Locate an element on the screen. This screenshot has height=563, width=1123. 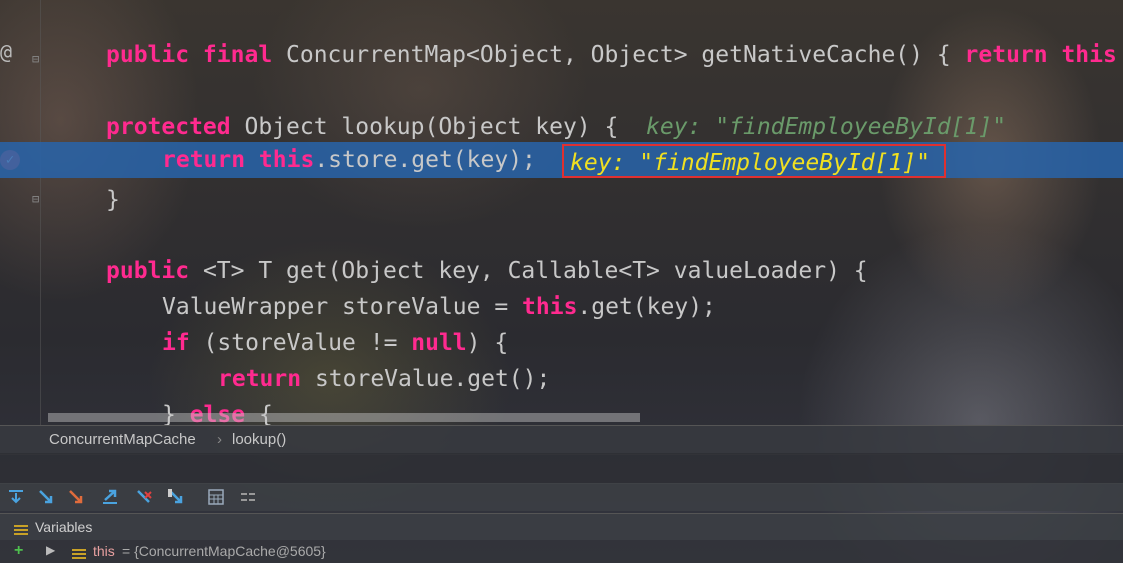
add-watch-icon: + is located at coordinates (18, 551).